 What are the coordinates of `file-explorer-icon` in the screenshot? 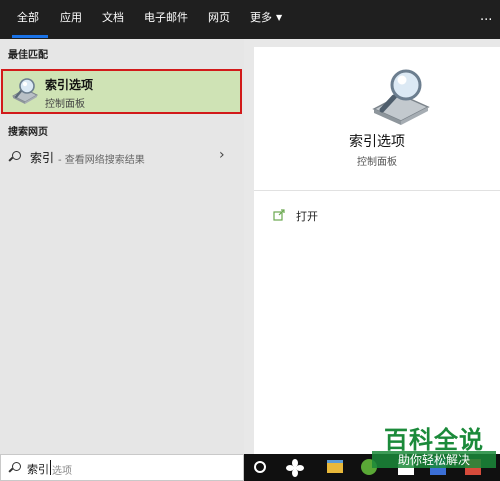 It's located at (335, 466).